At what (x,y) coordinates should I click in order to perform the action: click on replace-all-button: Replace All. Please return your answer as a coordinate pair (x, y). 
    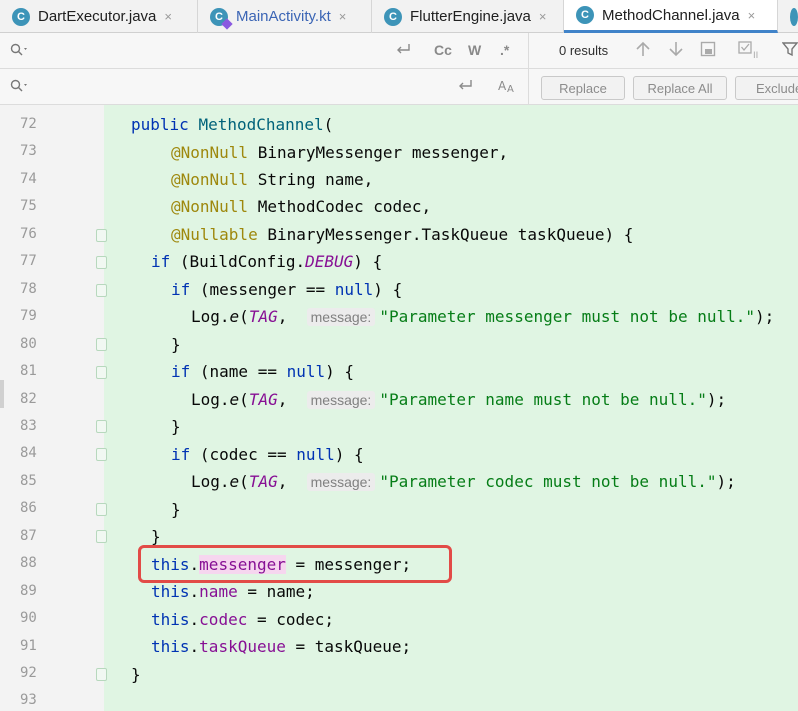
    Looking at the image, I should click on (680, 88).